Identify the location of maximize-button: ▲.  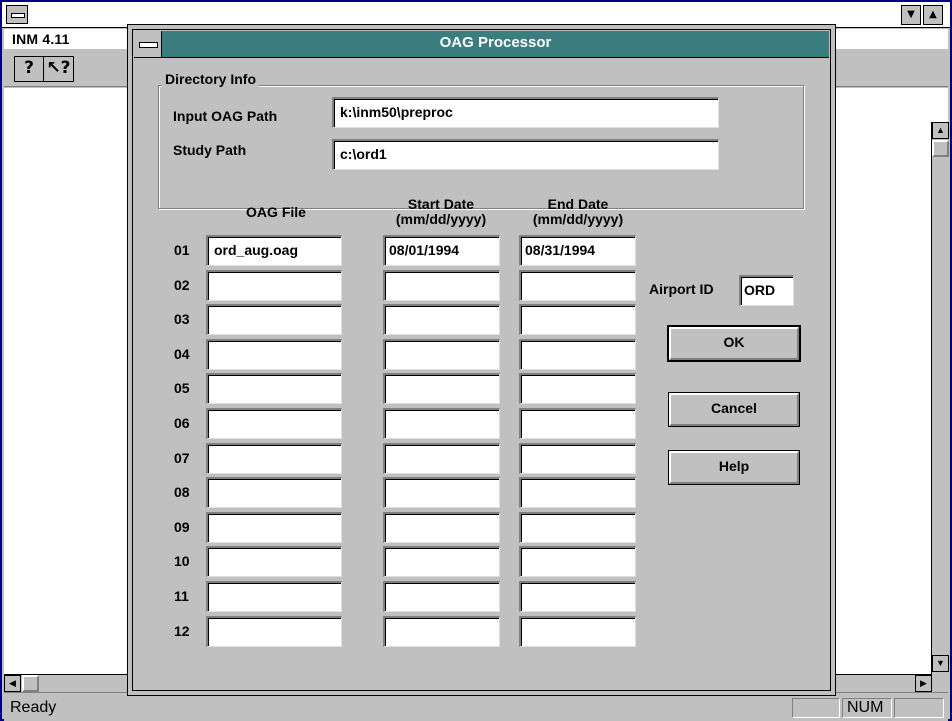
(933, 15).